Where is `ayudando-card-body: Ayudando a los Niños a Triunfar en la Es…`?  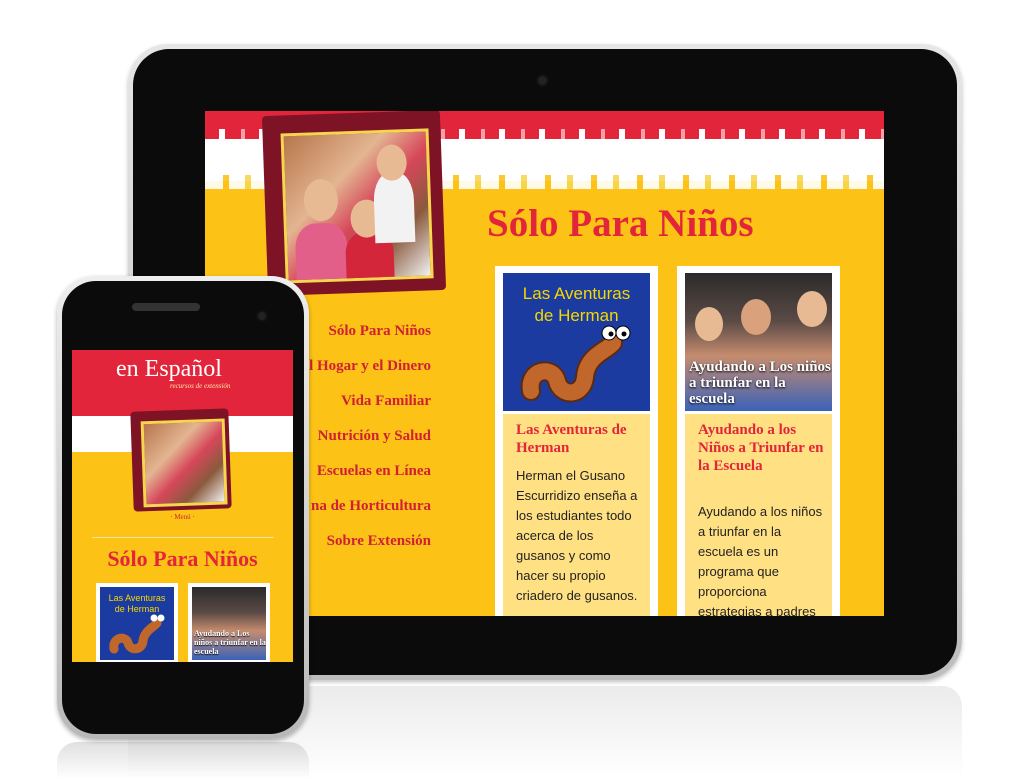 ayudando-card-body: Ayudando a los Niños a Triunfar en la Es… is located at coordinates (758, 515).